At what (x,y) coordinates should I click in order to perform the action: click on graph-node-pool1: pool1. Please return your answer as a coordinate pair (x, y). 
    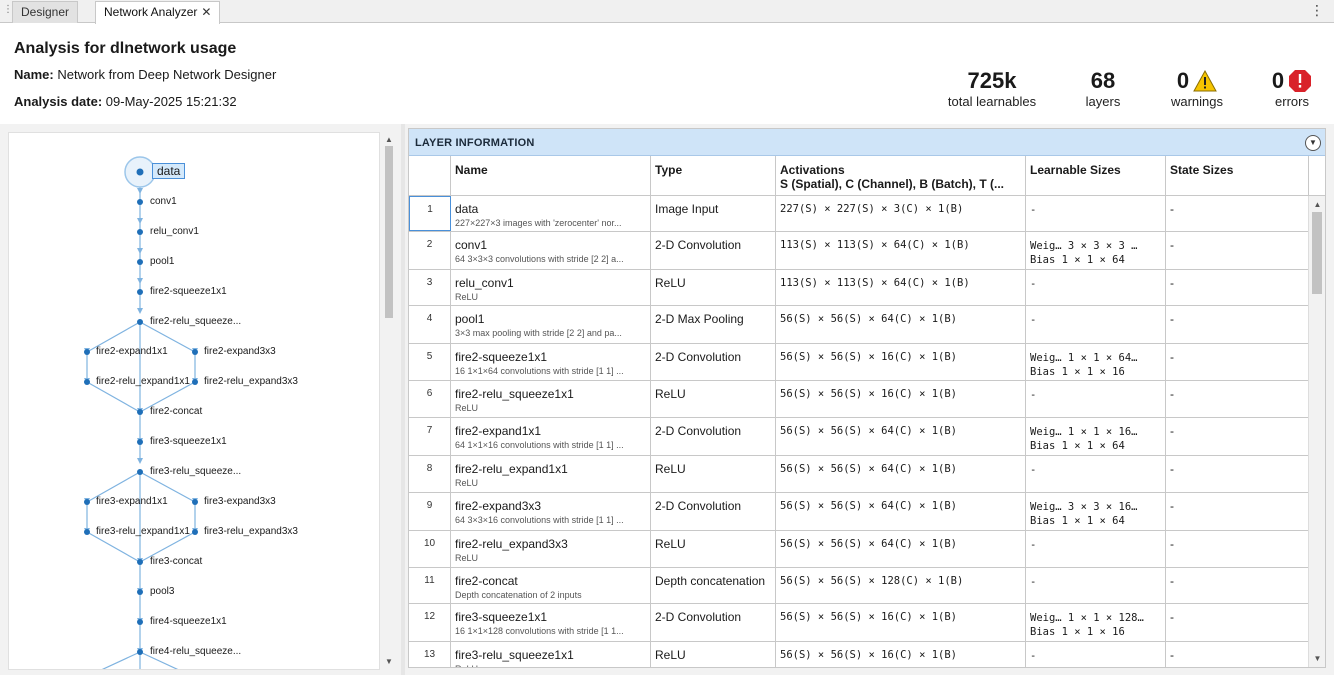
    Looking at the image, I should click on (162, 262).